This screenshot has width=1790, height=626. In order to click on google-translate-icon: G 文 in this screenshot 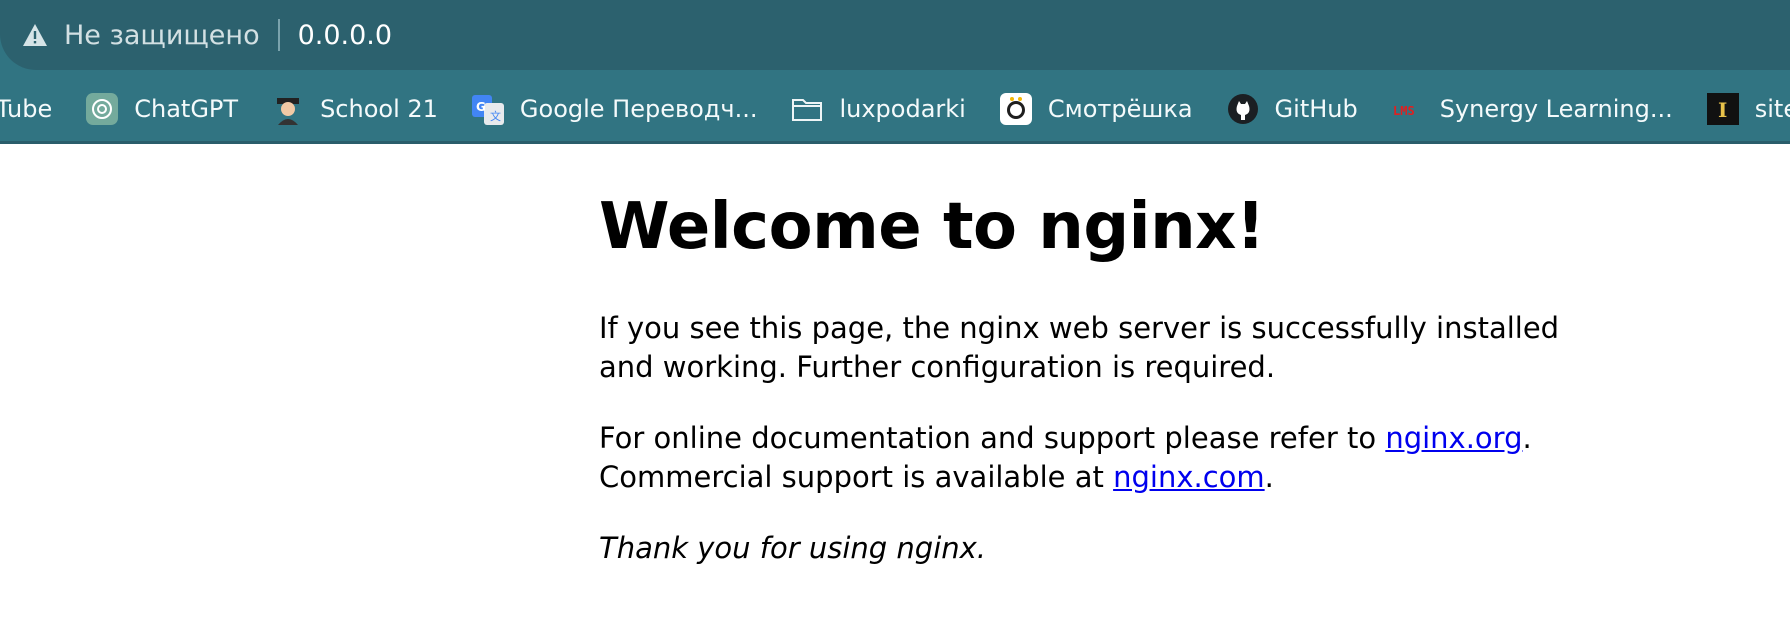, I will do `click(487, 109)`.